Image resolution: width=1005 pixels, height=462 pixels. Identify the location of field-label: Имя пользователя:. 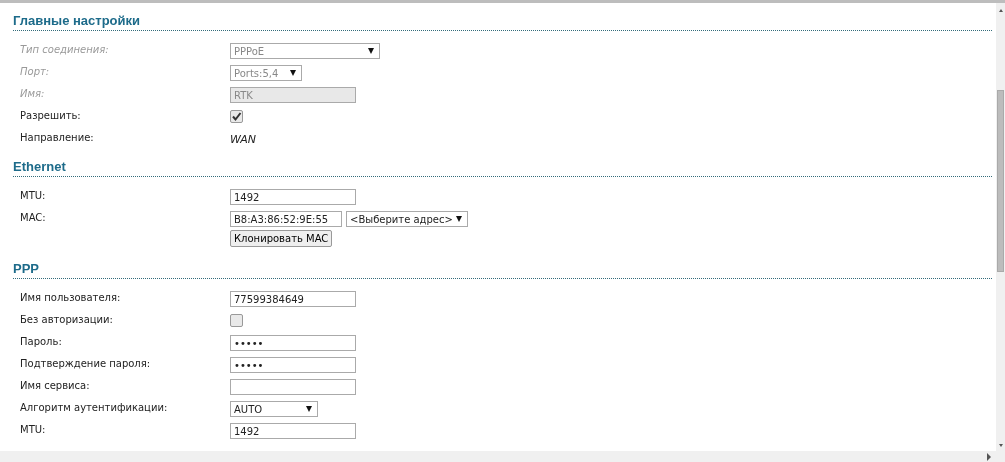
(71, 297).